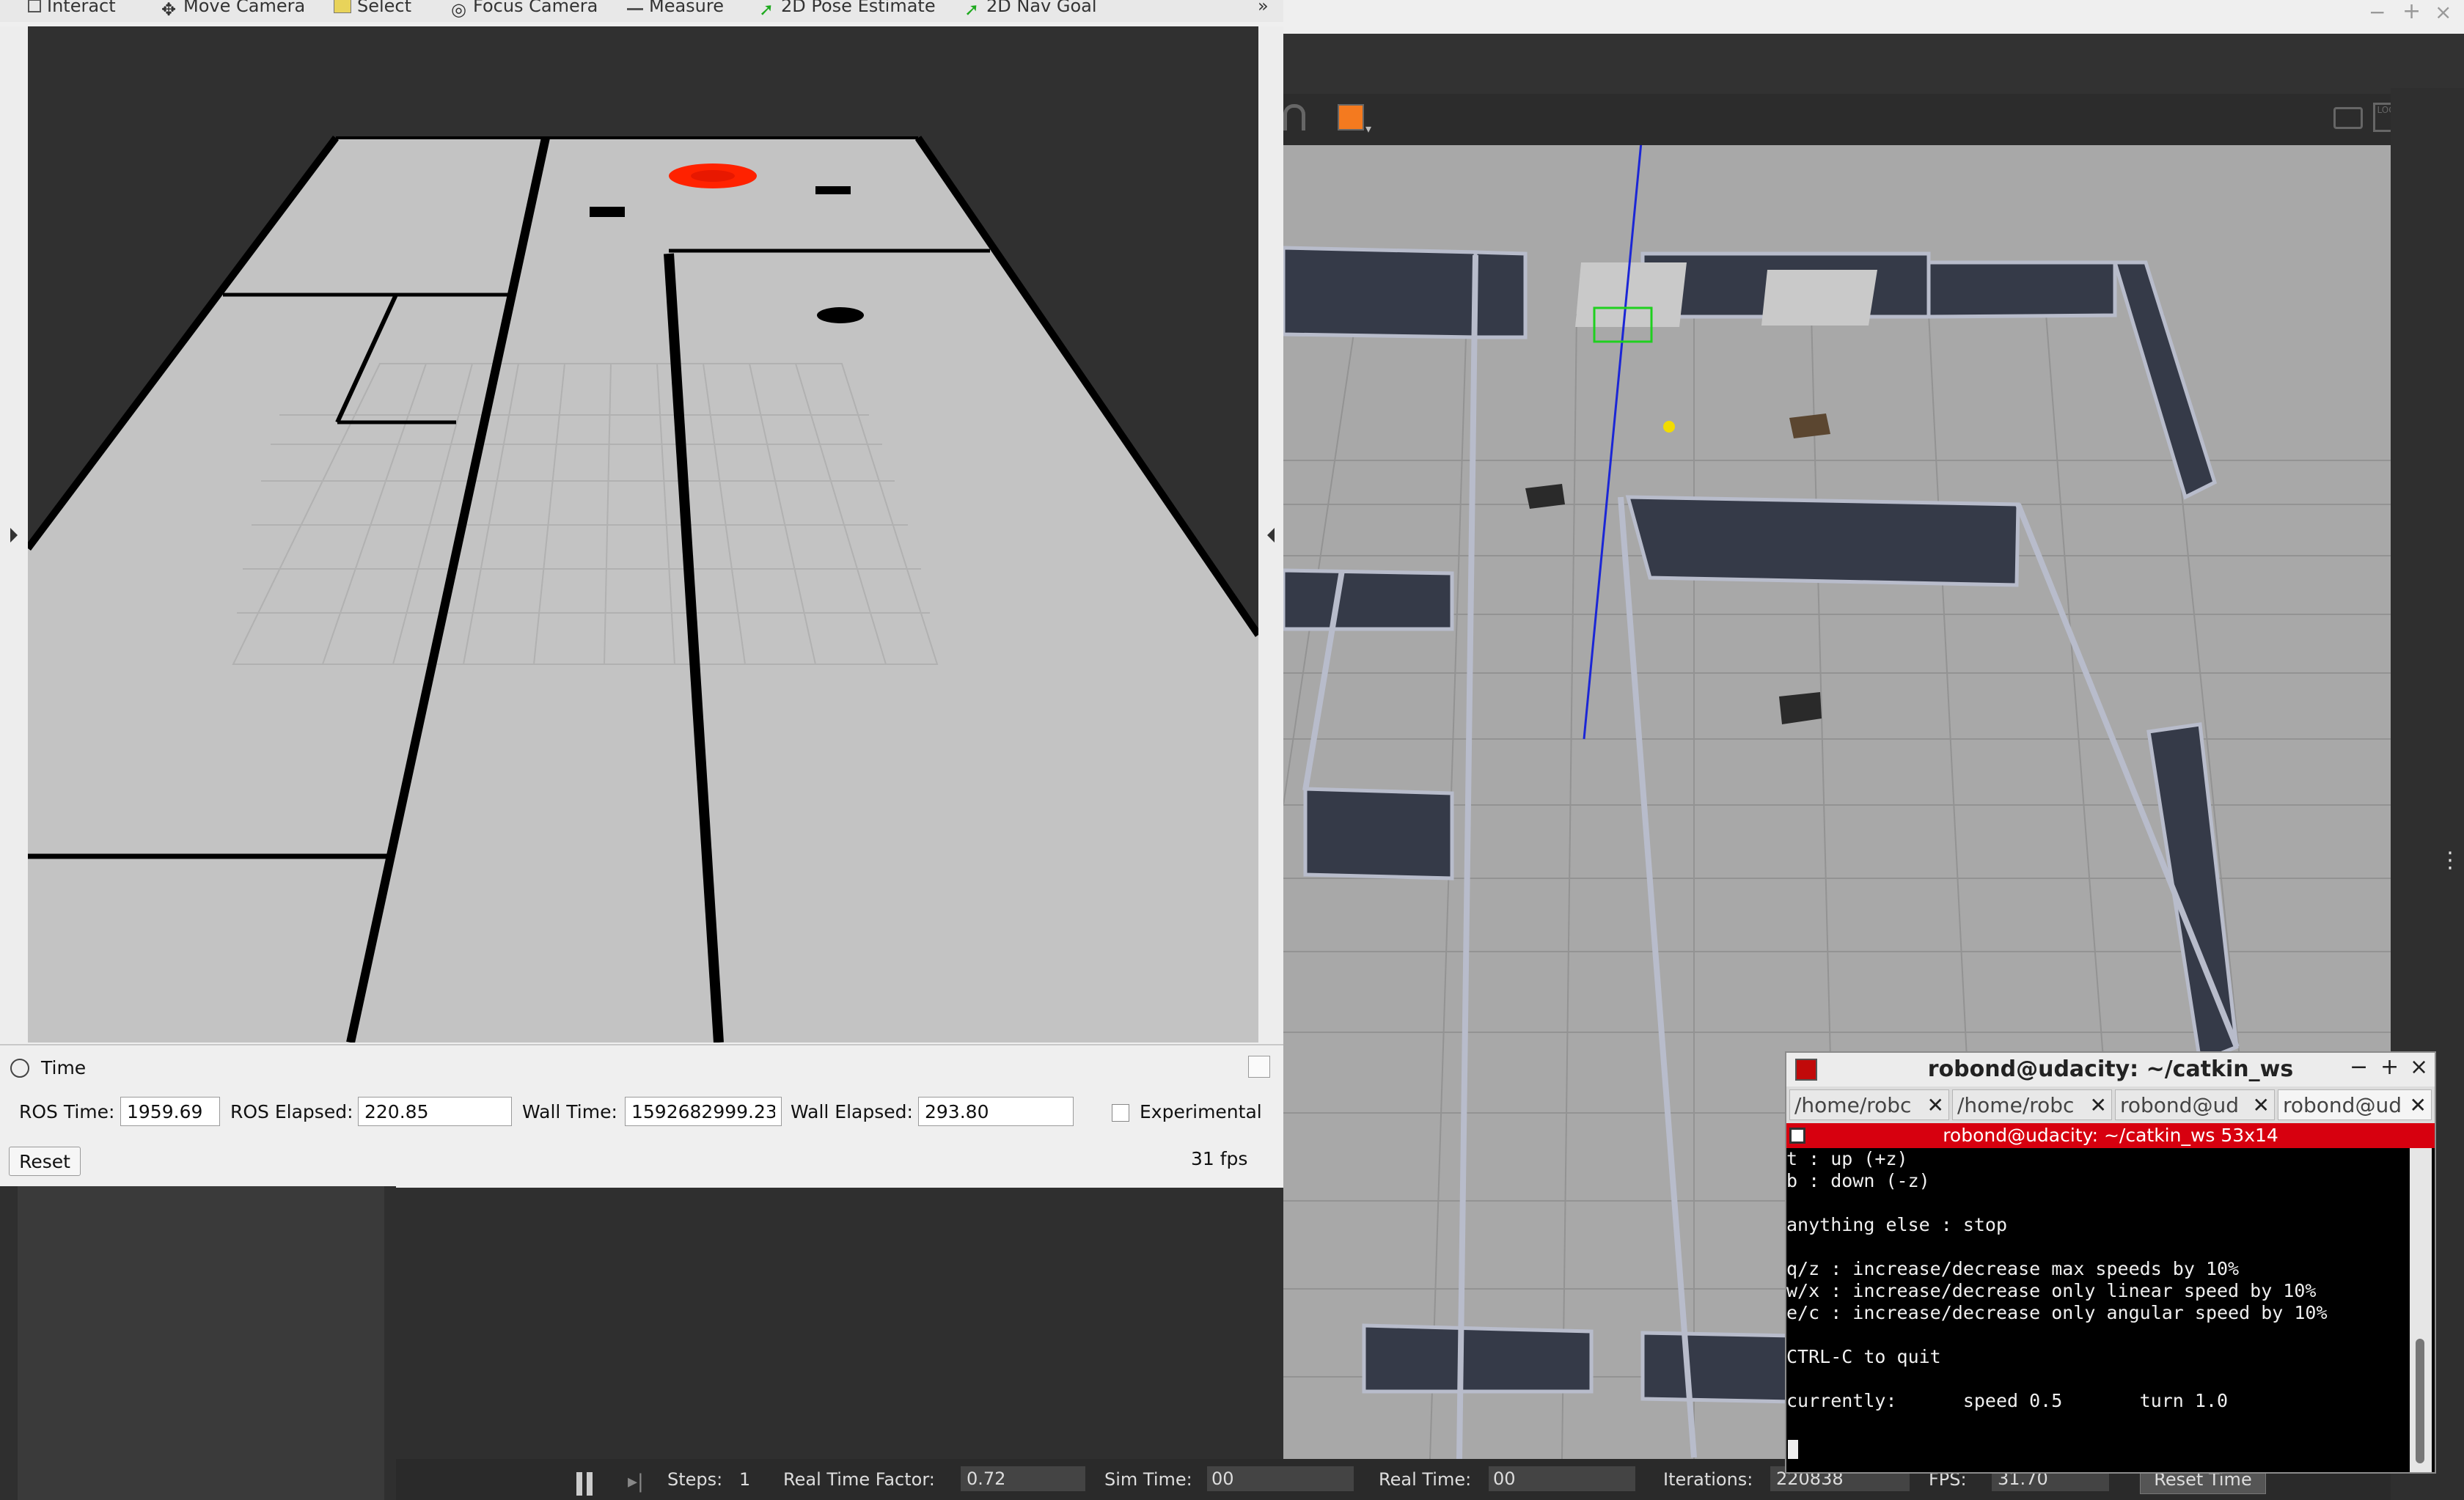  What do you see at coordinates (19, 1069) in the screenshot?
I see `clock-icon` at bounding box center [19, 1069].